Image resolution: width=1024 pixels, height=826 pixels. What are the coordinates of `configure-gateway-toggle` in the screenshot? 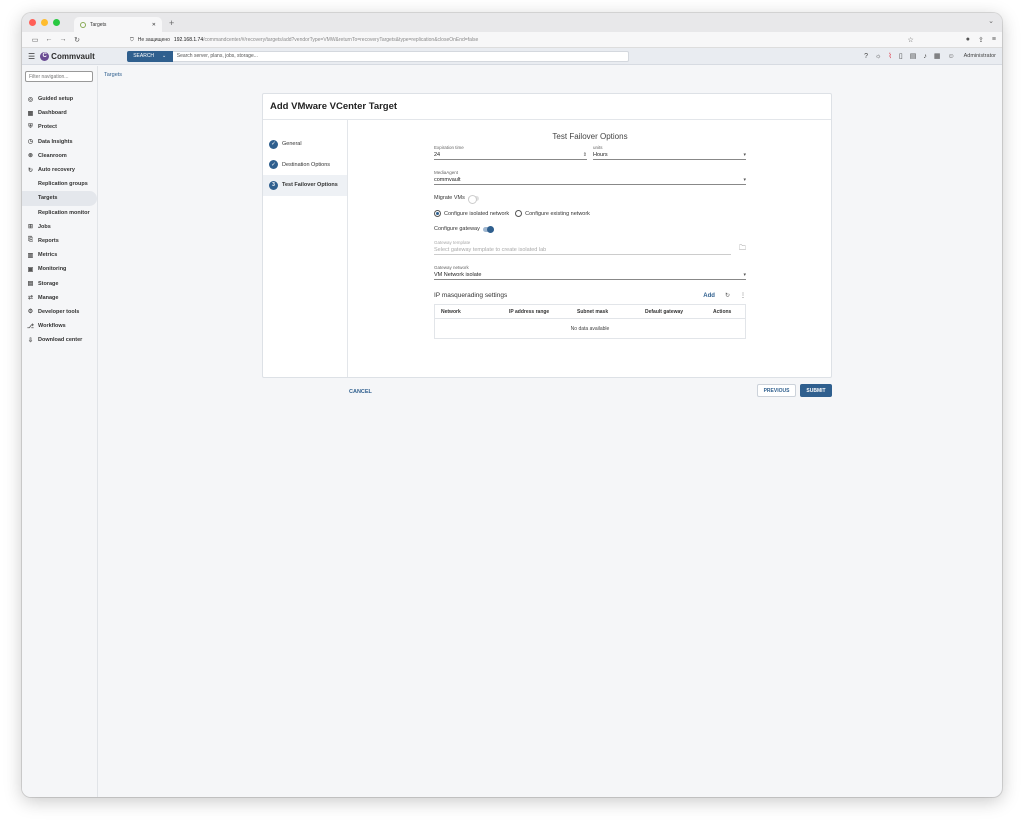 It's located at (488, 229).